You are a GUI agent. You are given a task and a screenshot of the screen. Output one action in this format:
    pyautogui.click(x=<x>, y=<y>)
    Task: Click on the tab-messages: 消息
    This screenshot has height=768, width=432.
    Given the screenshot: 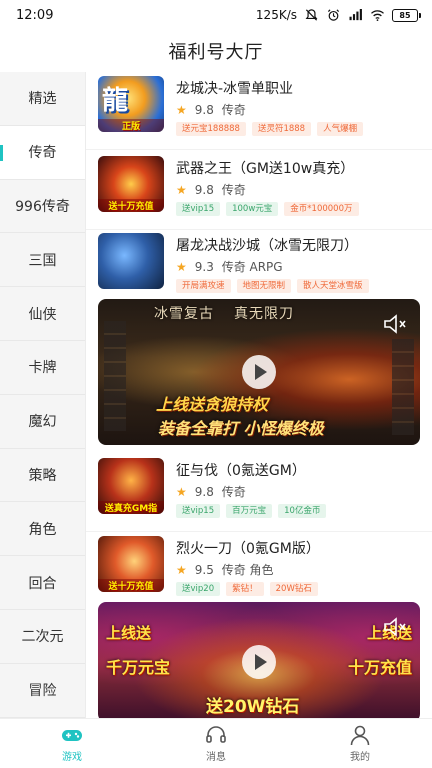 What is the action you would take?
    pyautogui.click(x=216, y=743)
    